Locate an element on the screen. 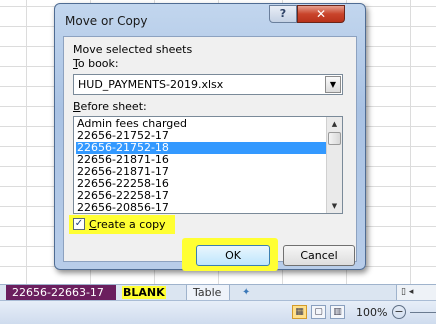 This screenshot has width=436, height=324. to-book-value: HUD_PAYMENTS-2019.xlsx is located at coordinates (151, 84).